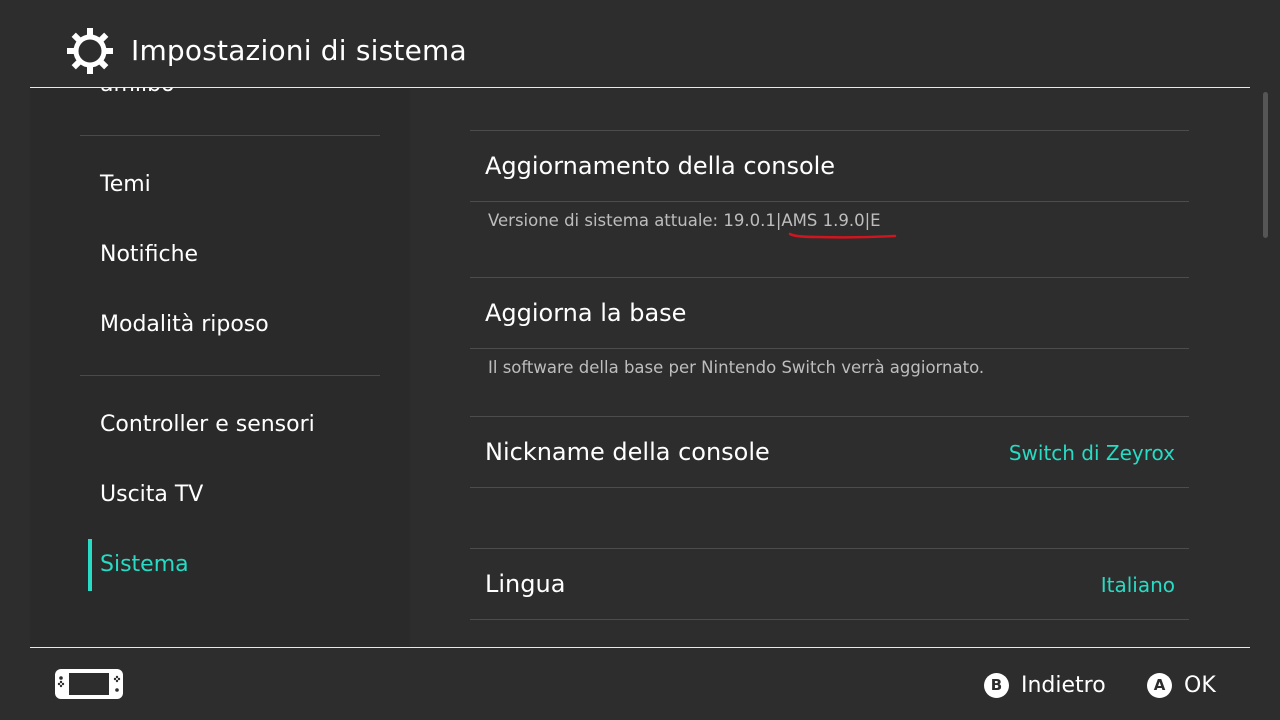  I want to click on active-item-indicator, so click(90, 565).